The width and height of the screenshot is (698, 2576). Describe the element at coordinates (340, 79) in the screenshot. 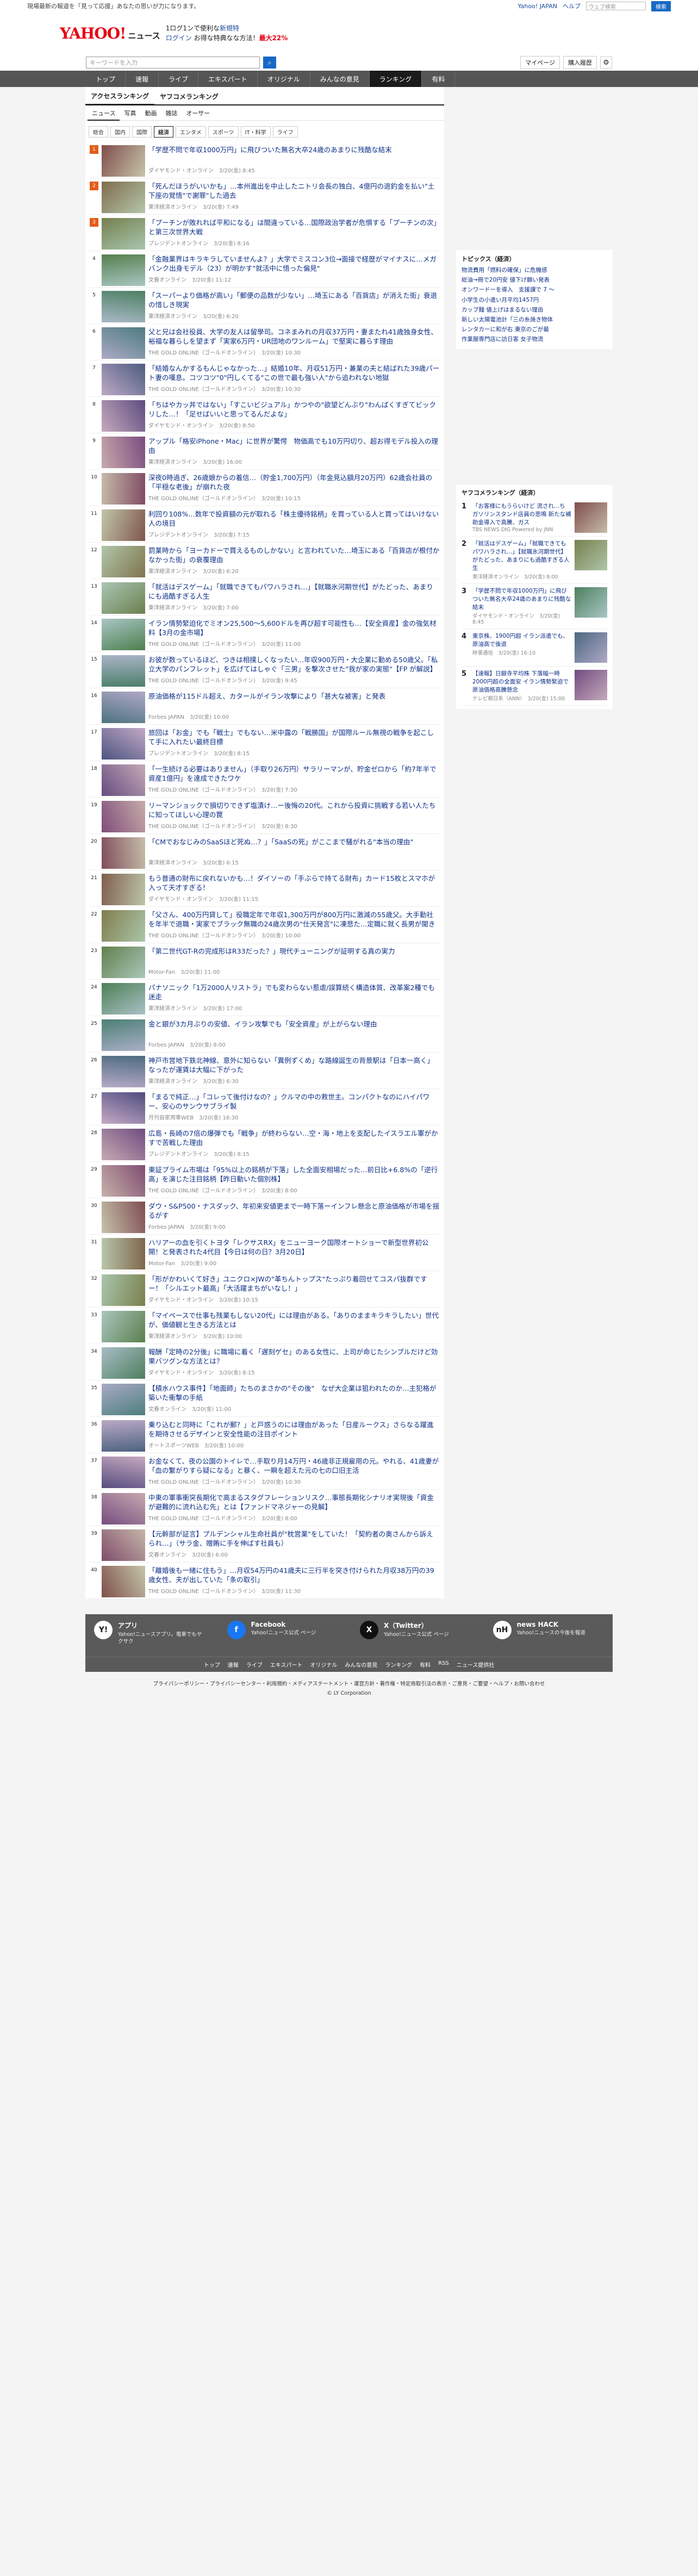

I see `nav-item-5: みんなの意見` at that location.